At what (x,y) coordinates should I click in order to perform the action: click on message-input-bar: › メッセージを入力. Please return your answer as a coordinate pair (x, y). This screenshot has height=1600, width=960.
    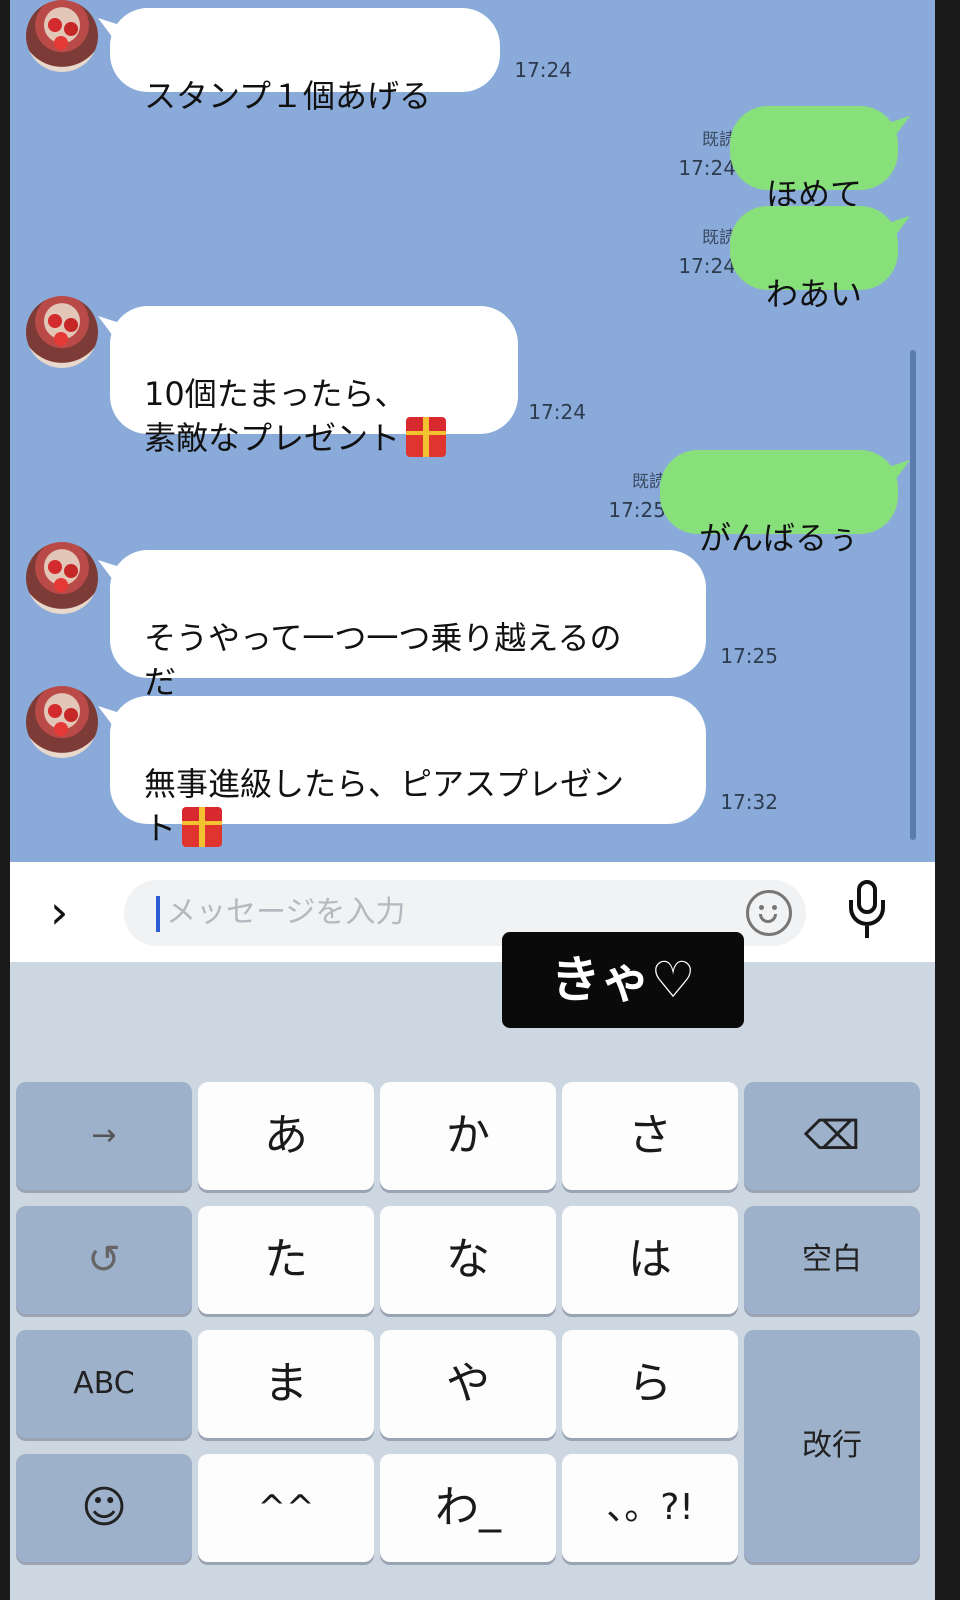
    Looking at the image, I should click on (472, 912).